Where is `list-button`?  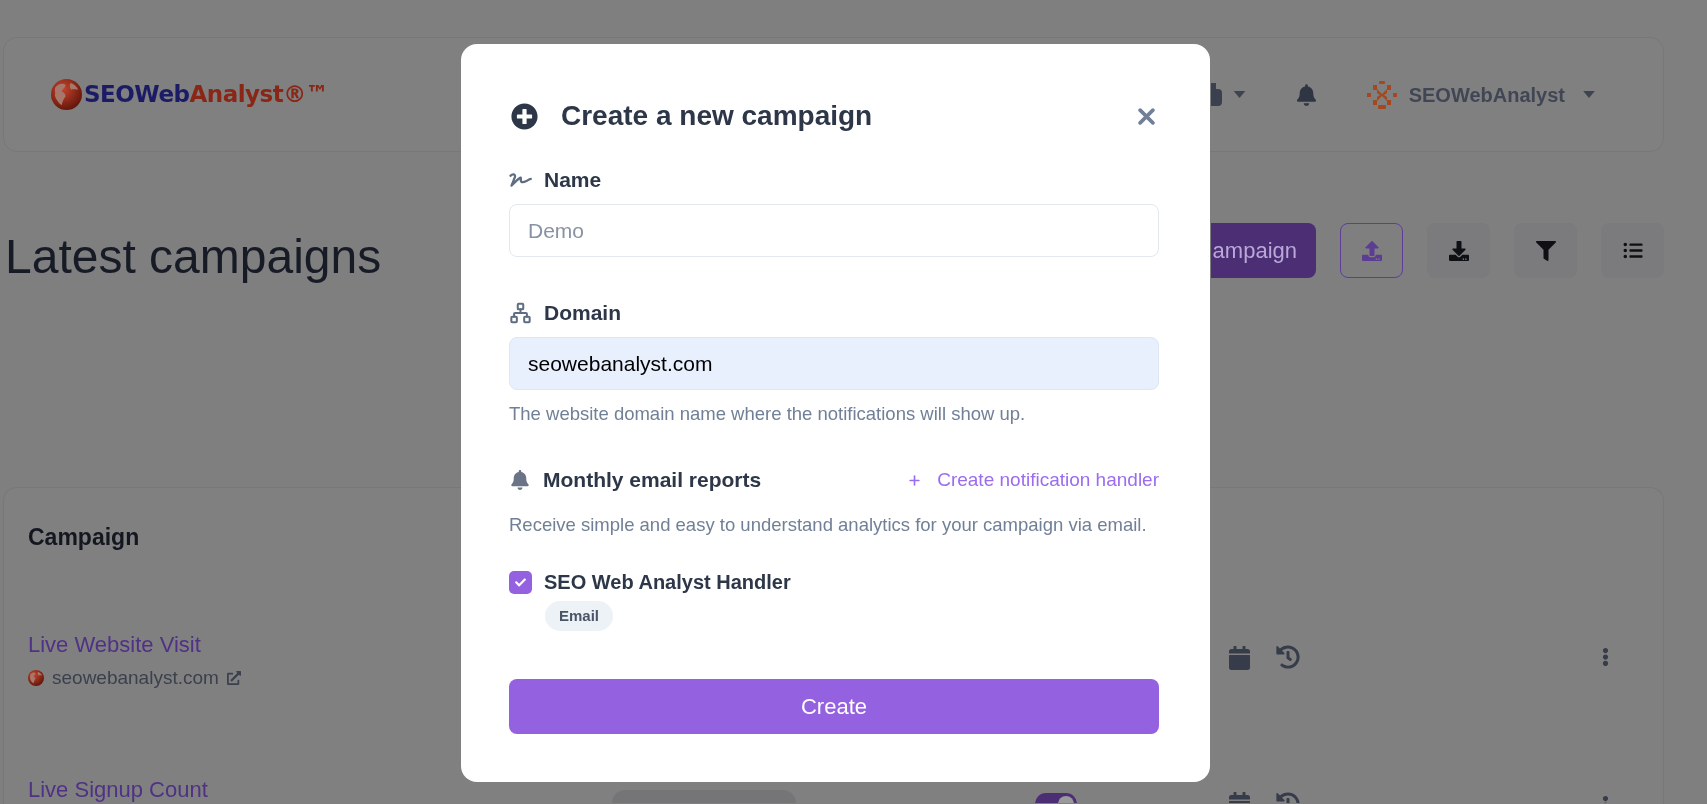
list-button is located at coordinates (1632, 250).